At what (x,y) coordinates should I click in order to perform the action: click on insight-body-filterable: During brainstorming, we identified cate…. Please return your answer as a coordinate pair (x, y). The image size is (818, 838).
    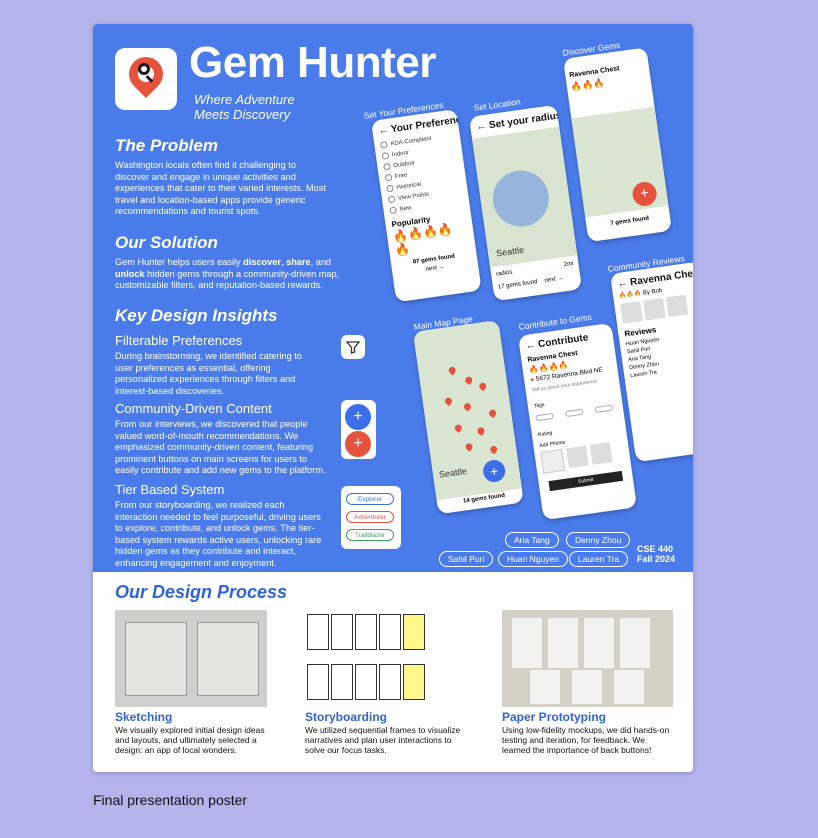
    Looking at the image, I should click on (208, 373).